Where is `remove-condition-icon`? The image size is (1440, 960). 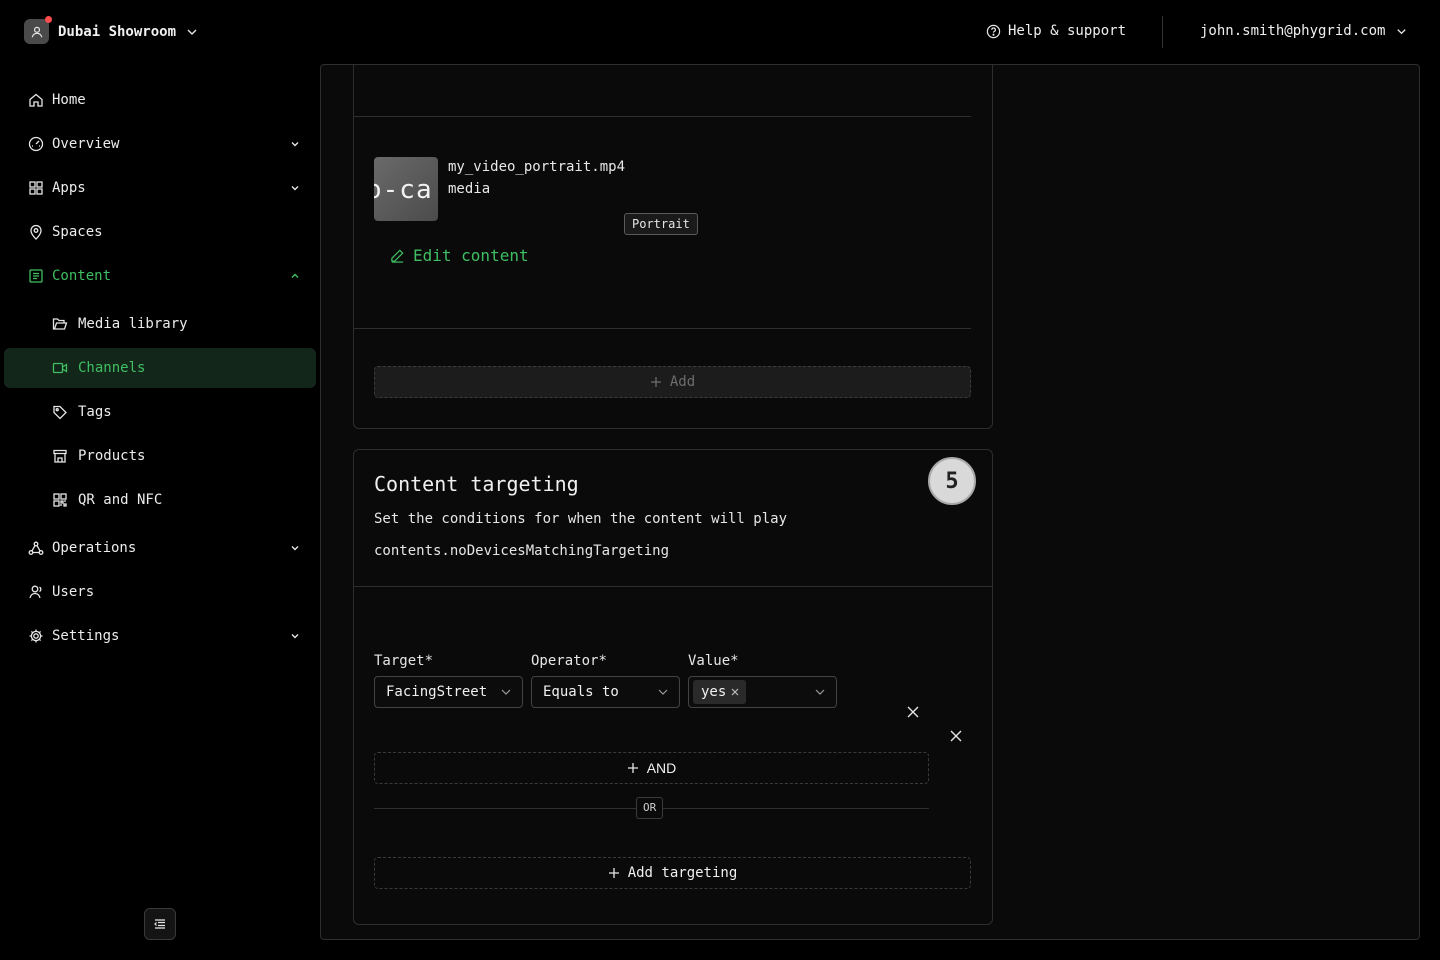 remove-condition-icon is located at coordinates (913, 712).